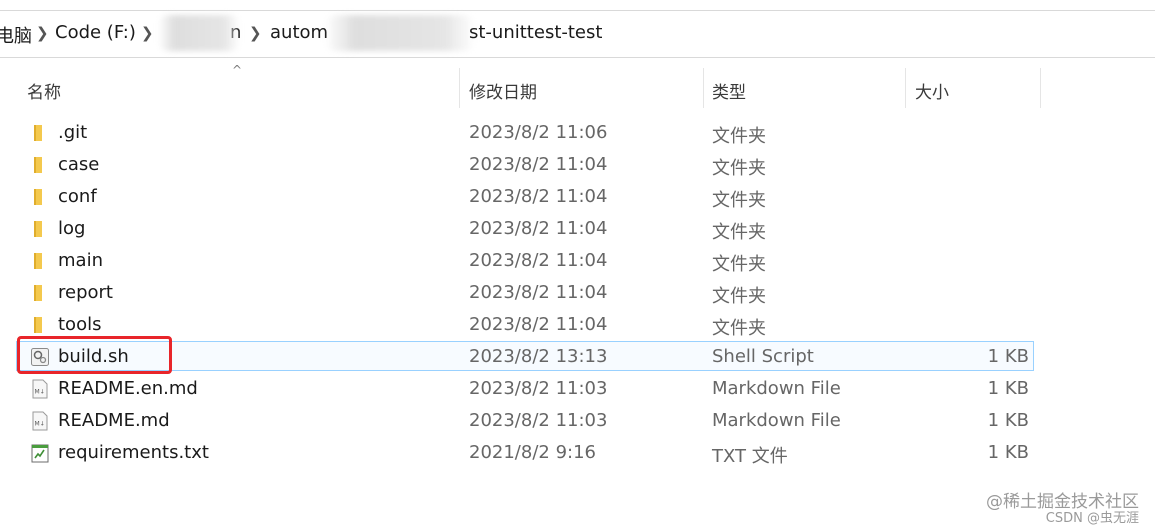 Image resolution: width=1155 pixels, height=532 pixels. I want to click on file-row-git: .git 2023/8/2 11:06 文件夹, so click(577, 133).